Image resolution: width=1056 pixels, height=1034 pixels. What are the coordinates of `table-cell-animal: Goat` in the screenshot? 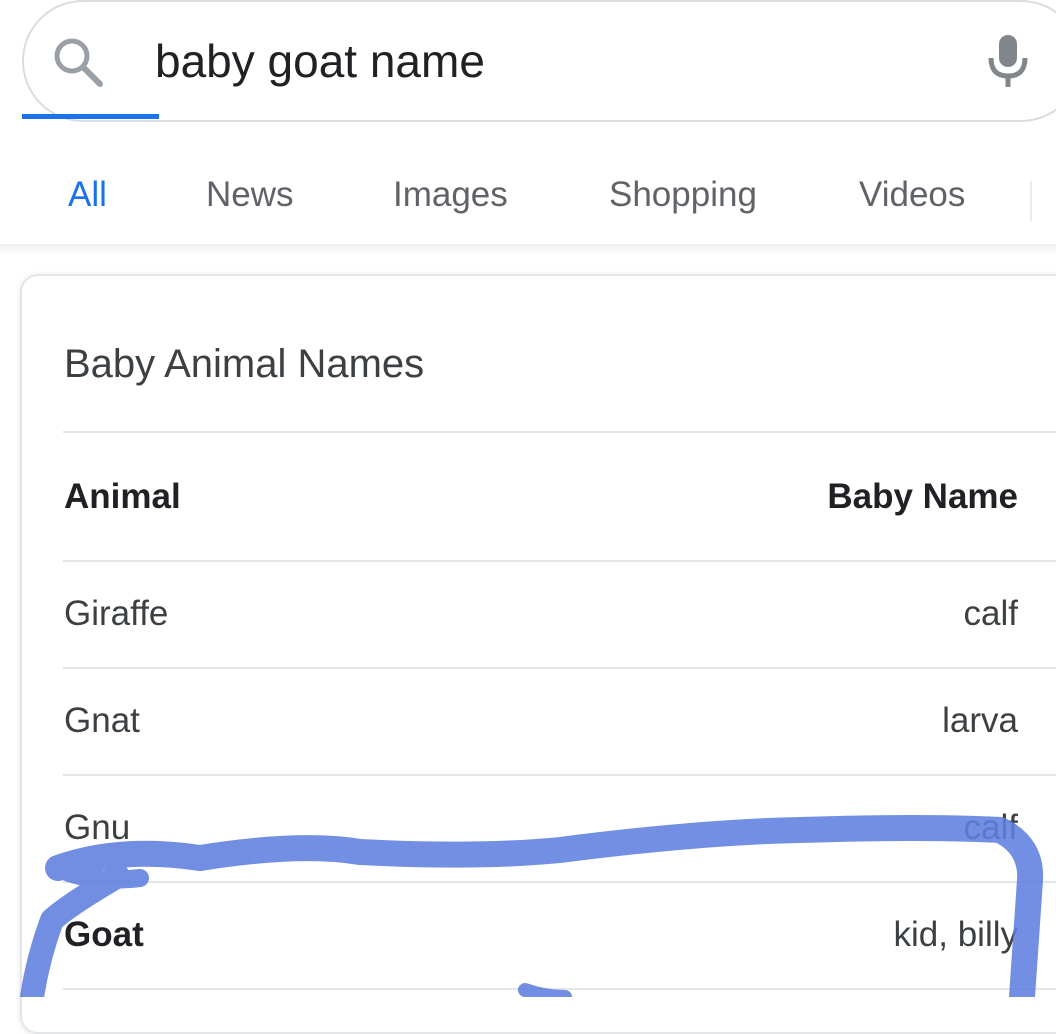 It's located at (104, 934).